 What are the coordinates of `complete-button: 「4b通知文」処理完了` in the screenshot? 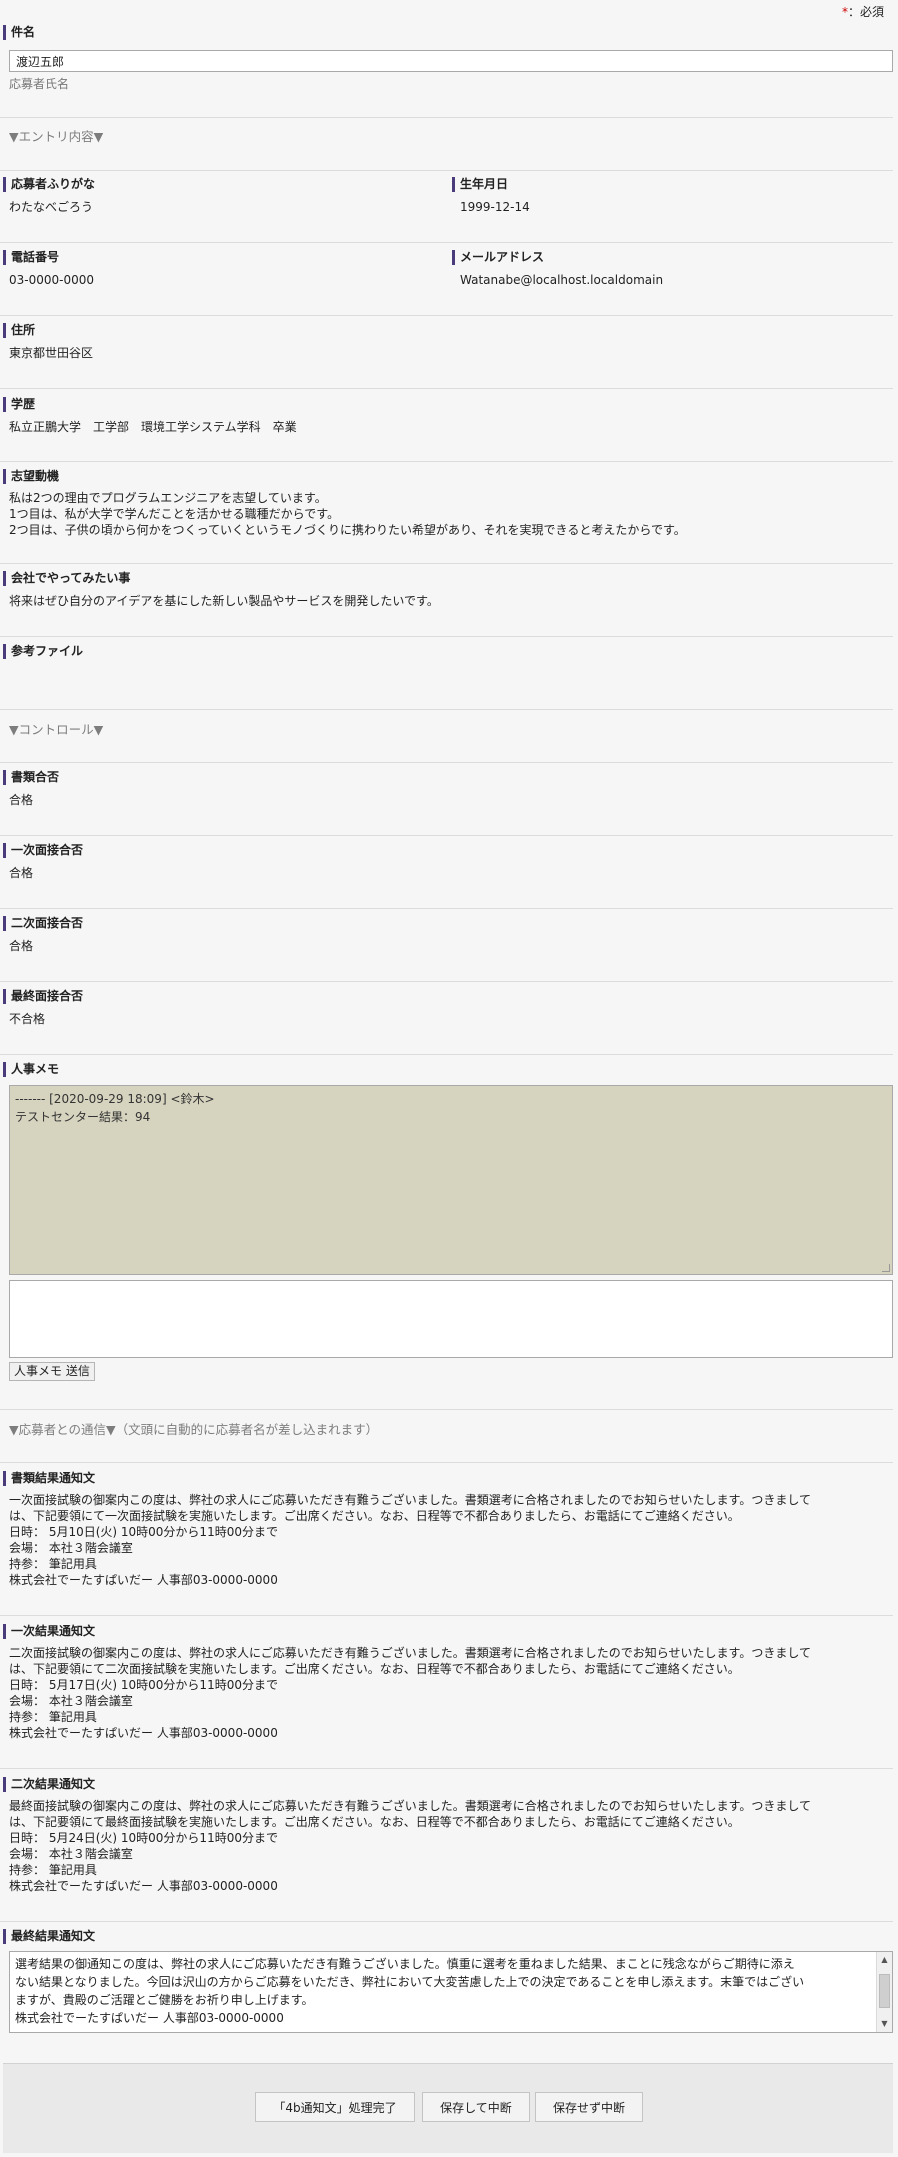 It's located at (335, 2107).